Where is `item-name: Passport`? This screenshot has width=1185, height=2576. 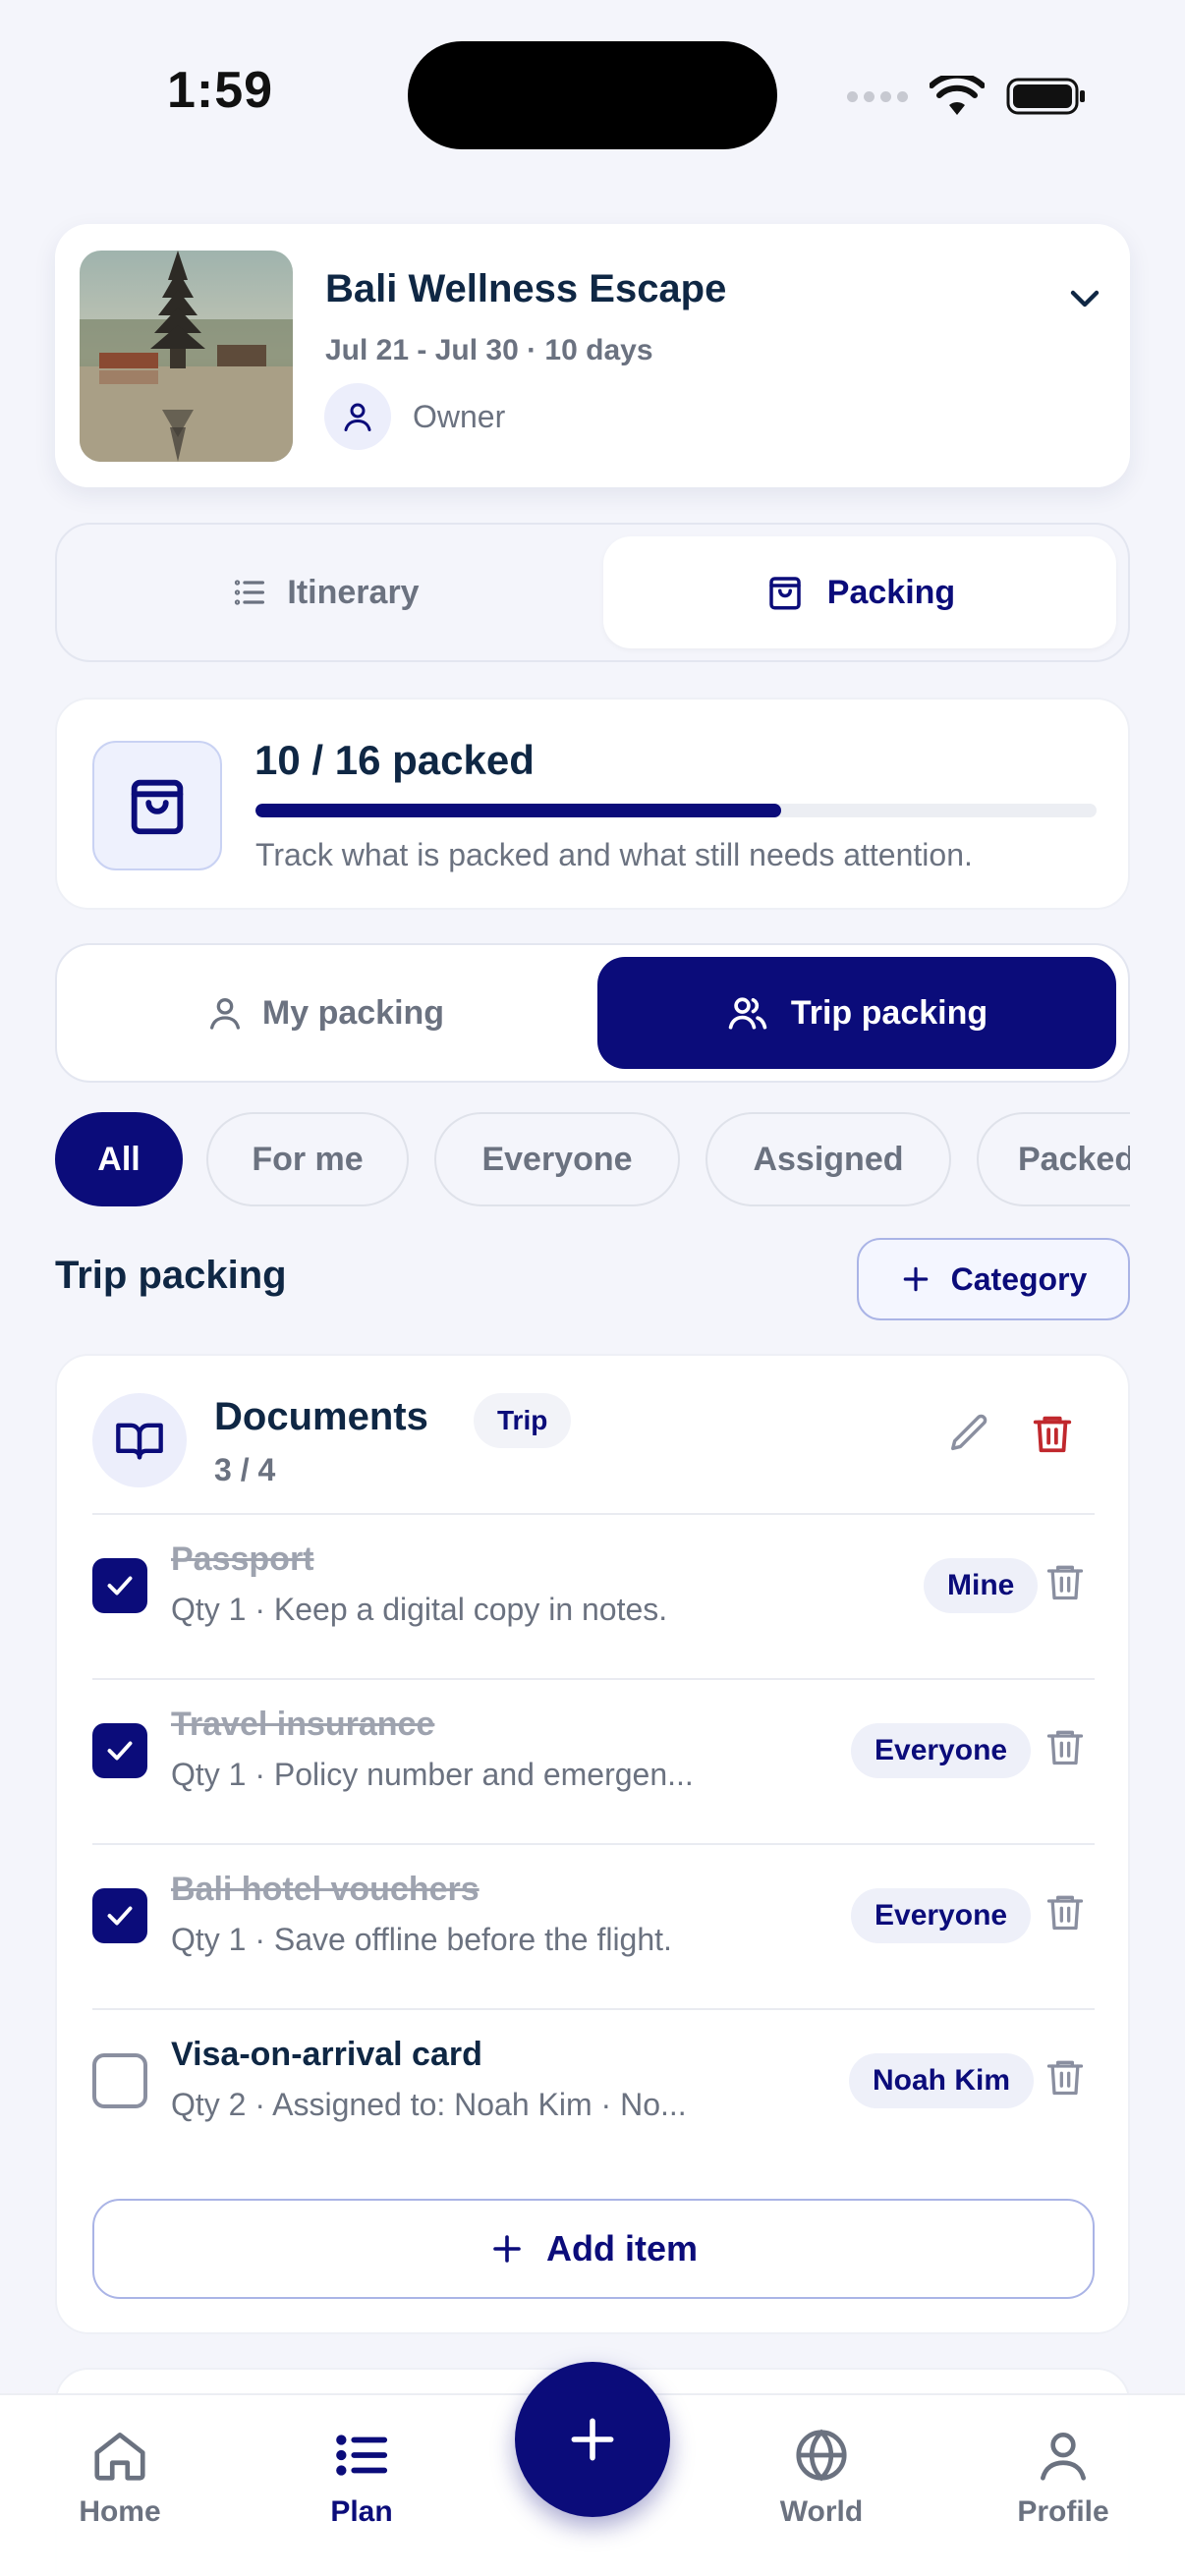
item-name: Passport is located at coordinates (243, 1559).